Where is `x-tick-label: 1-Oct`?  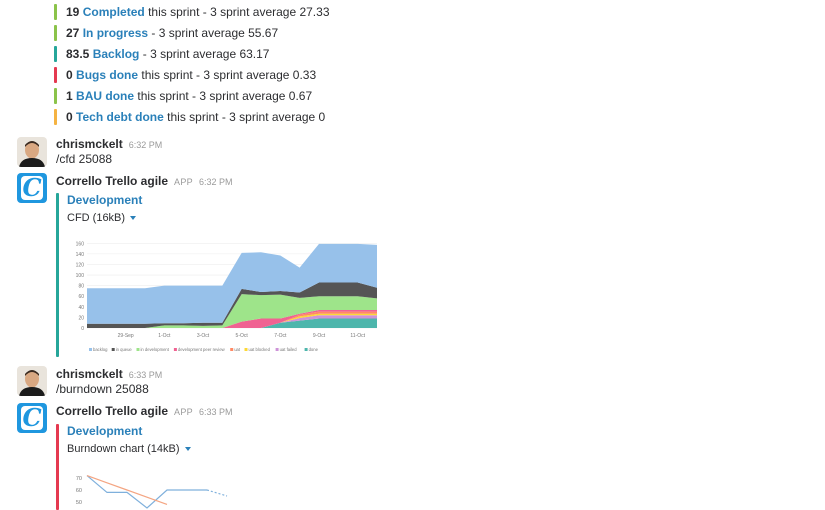
x-tick-label: 1-Oct is located at coordinates (164, 336).